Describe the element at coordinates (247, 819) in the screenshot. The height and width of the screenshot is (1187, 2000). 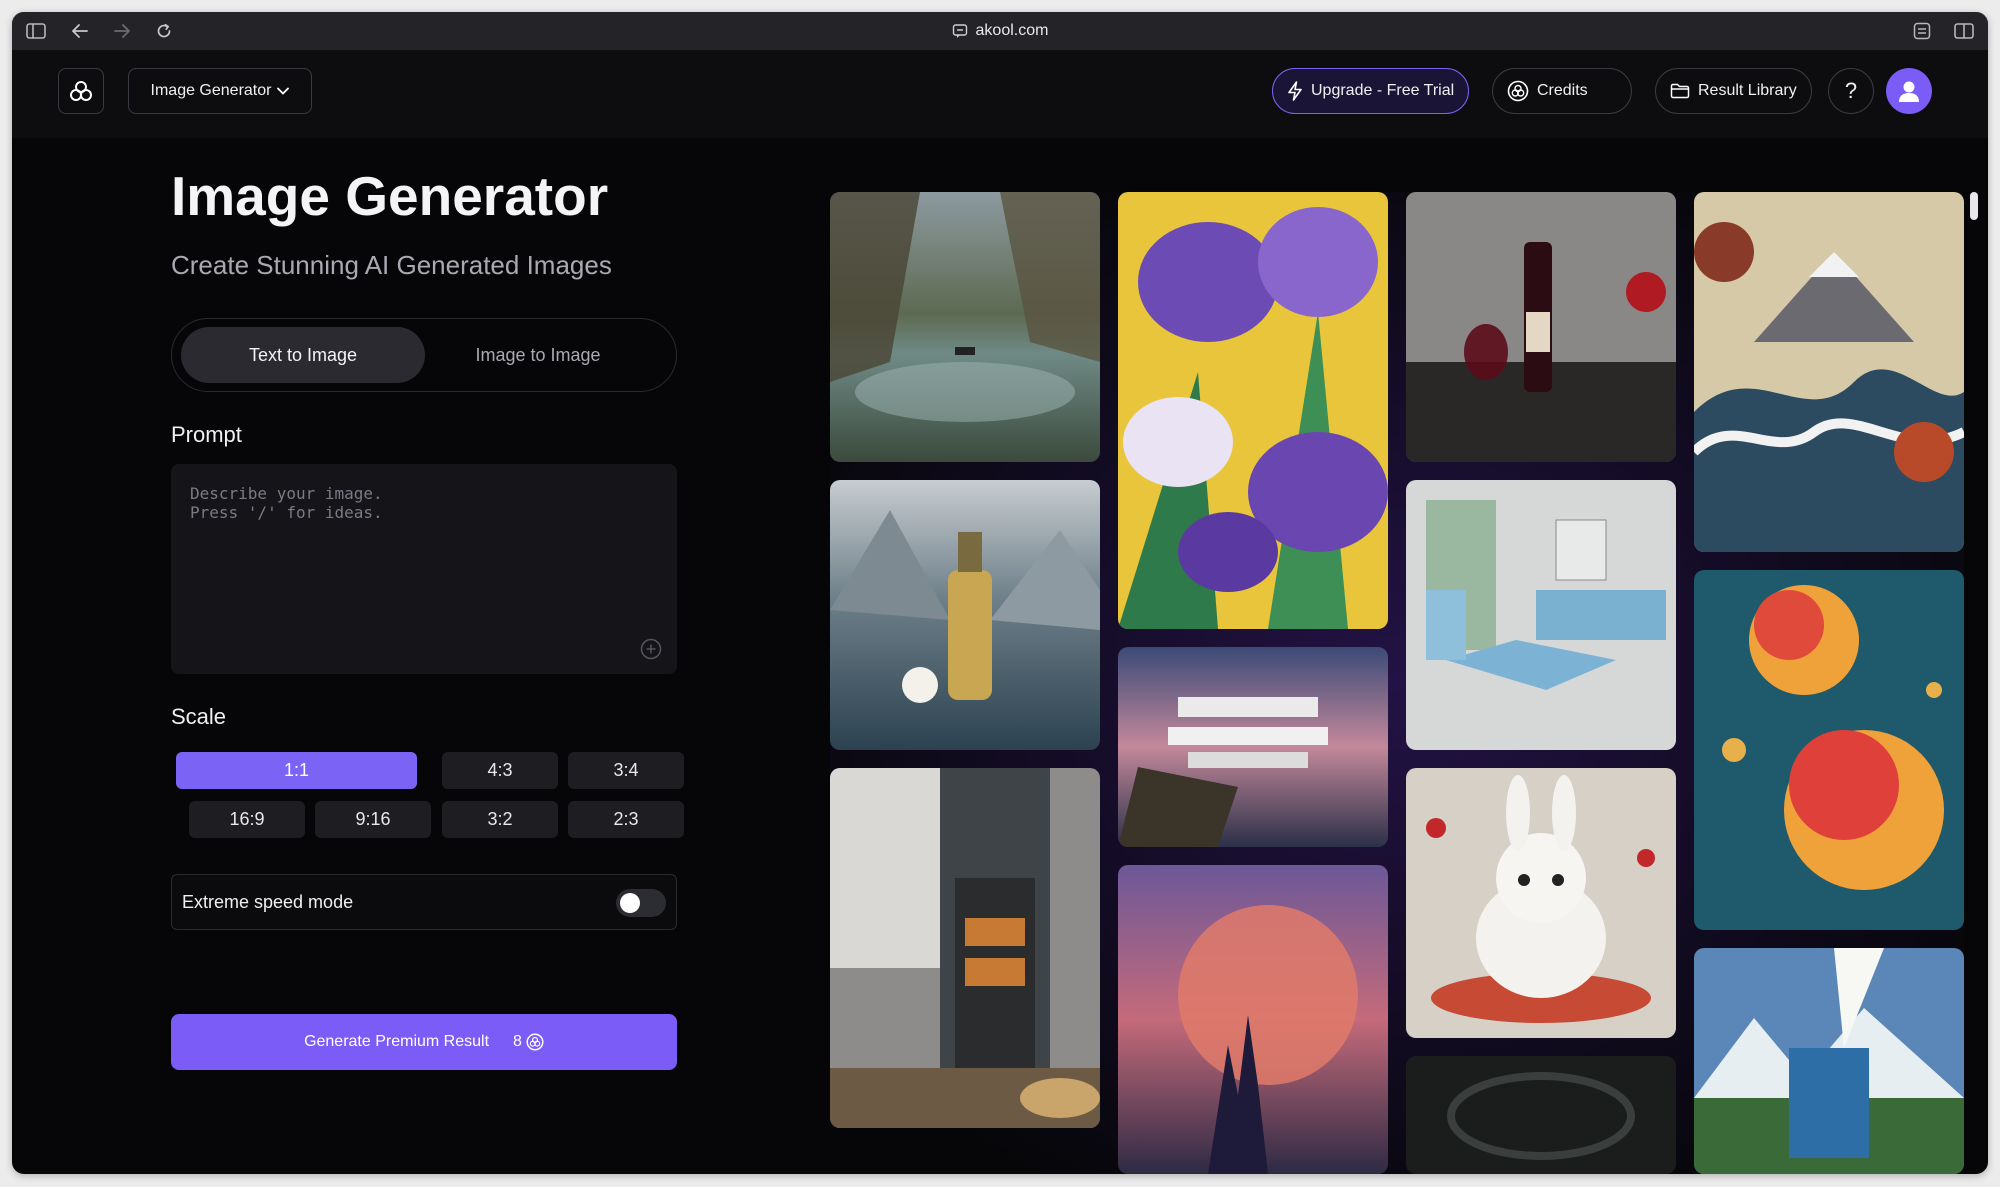
I see `scale-option-16-9: 16:9` at that location.